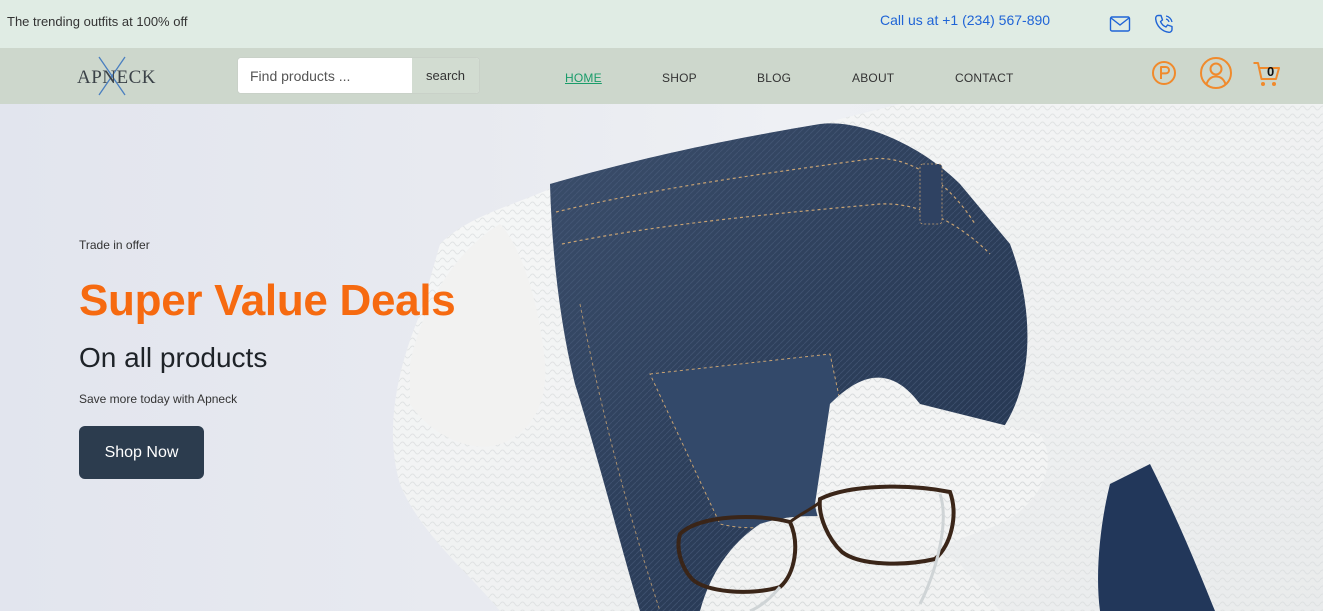  I want to click on search-bar: search, so click(358, 75).